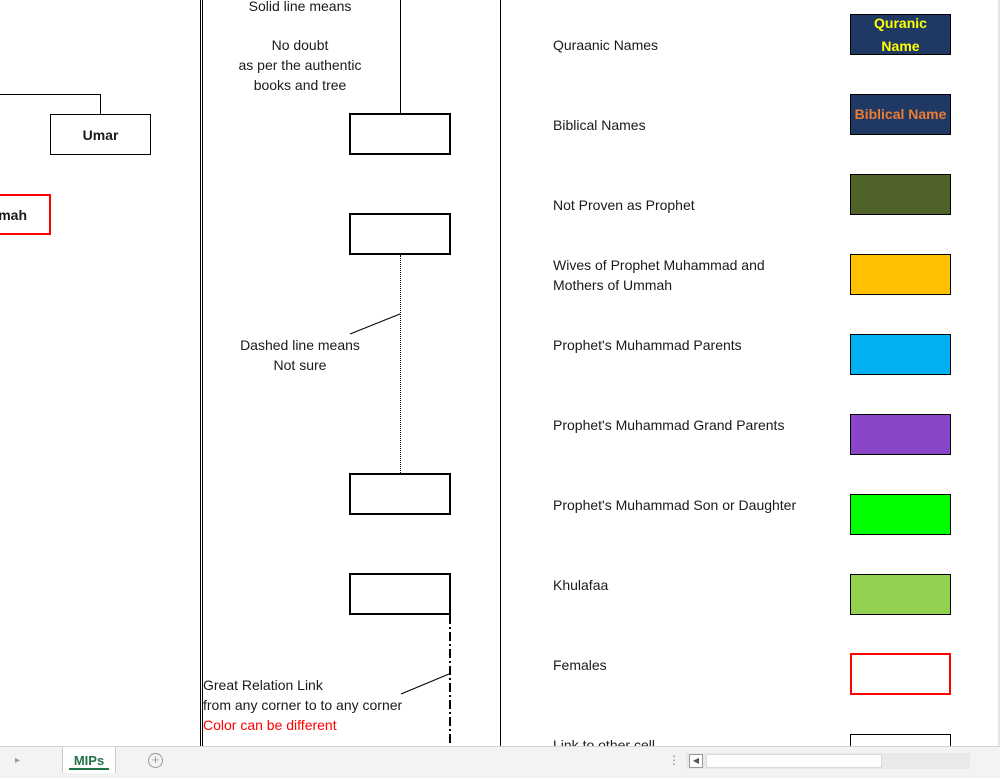 The height and width of the screenshot is (778, 1000). I want to click on tree-connector-vertical, so click(100, 104).